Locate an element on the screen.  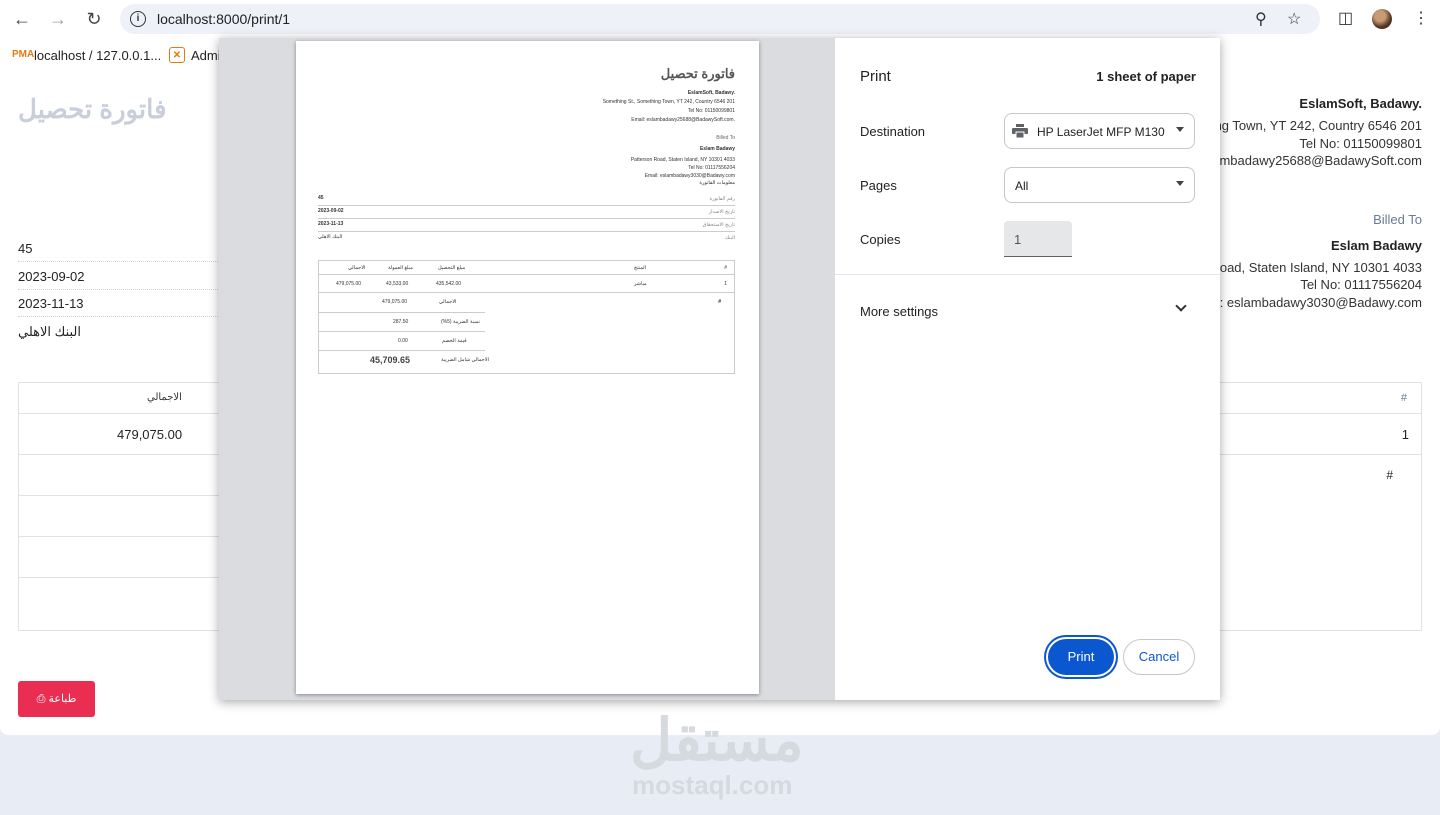
preview-client: Eslam Badawy is located at coordinates (717, 149).